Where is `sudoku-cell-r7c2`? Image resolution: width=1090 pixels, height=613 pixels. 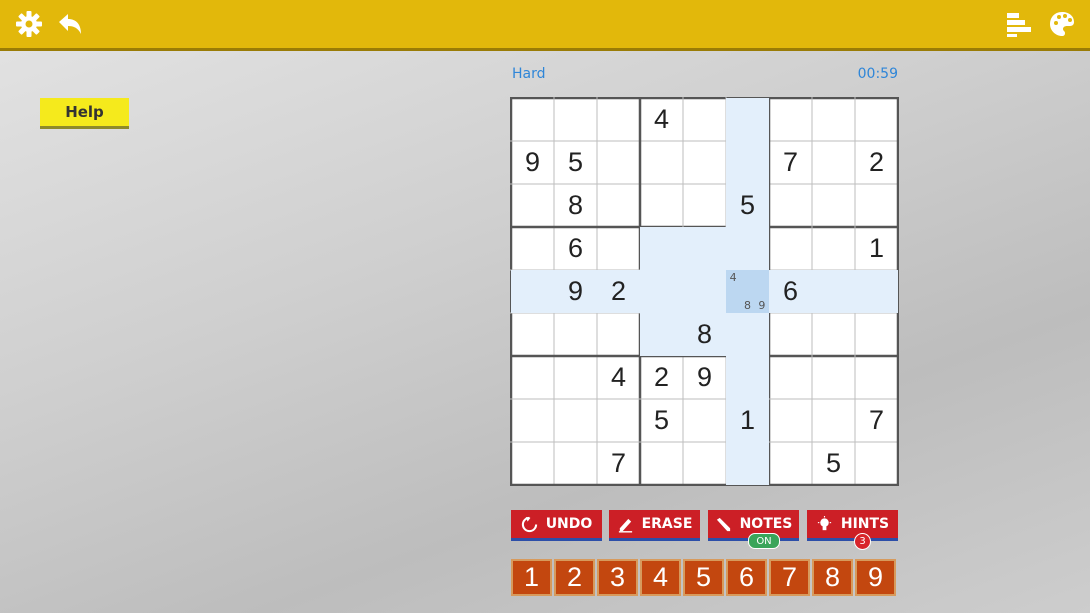 sudoku-cell-r7c2 is located at coordinates (575, 377).